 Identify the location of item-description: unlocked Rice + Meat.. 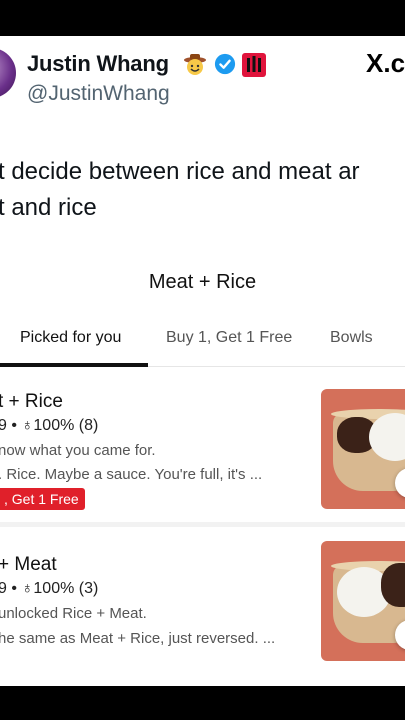
(73, 613).